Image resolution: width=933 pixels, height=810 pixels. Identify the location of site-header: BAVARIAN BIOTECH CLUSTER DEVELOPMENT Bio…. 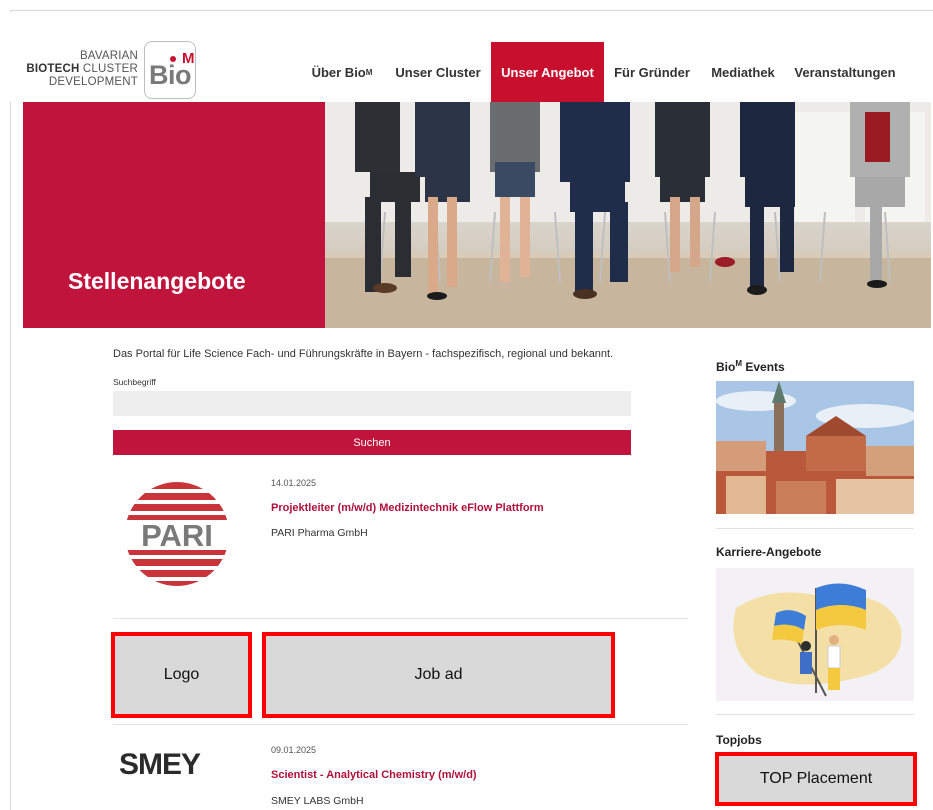
(470, 57).